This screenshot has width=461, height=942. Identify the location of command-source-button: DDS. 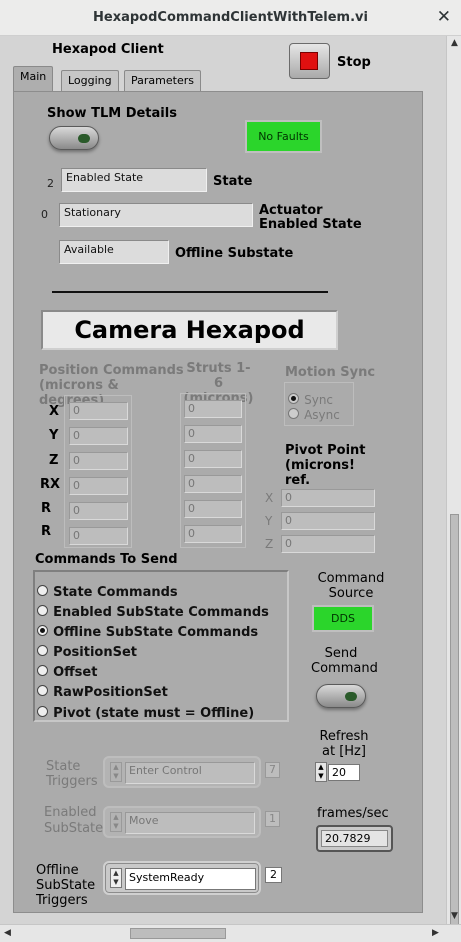
(343, 618).